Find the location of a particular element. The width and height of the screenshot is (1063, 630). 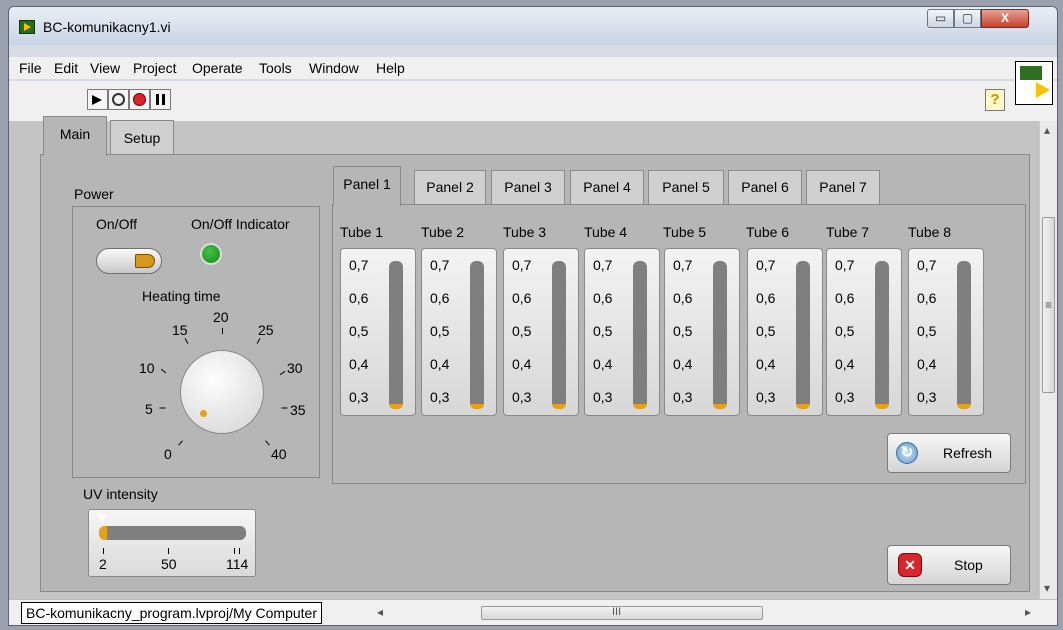

heating-time-knob is located at coordinates (222, 392).